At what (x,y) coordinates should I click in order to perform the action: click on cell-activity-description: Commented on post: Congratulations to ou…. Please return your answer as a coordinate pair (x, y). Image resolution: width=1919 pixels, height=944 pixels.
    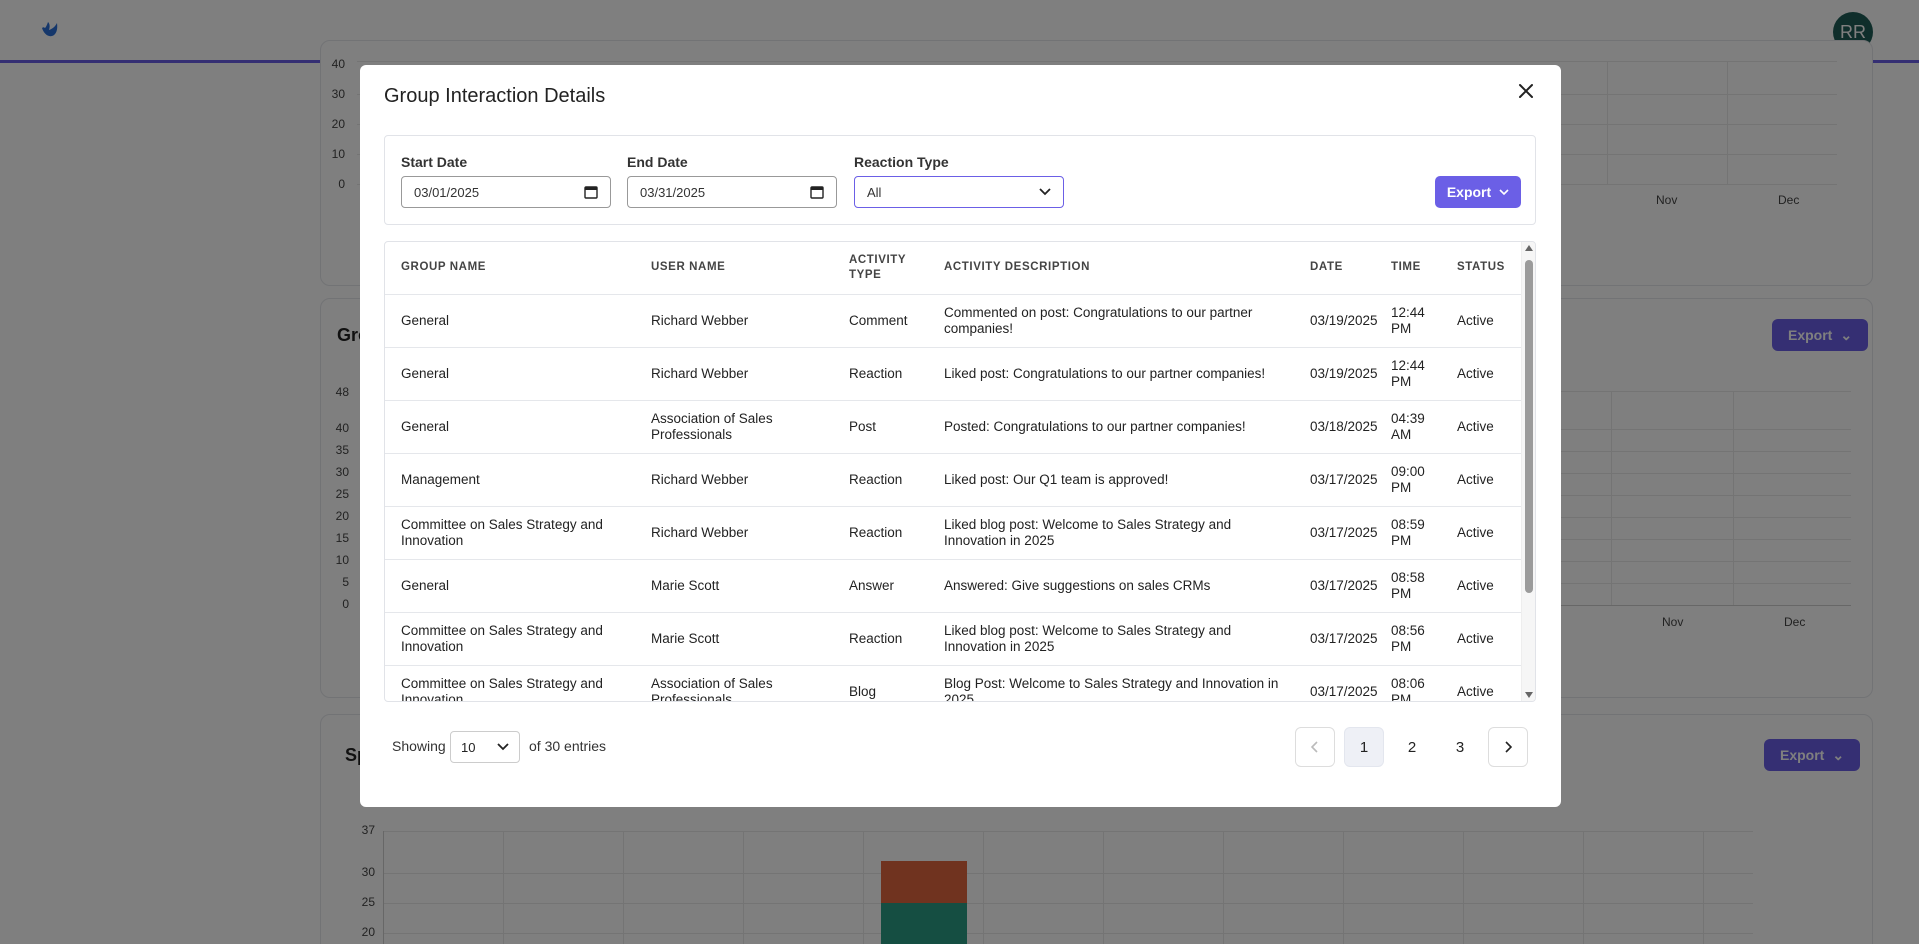
    Looking at the image, I should click on (1115, 321).